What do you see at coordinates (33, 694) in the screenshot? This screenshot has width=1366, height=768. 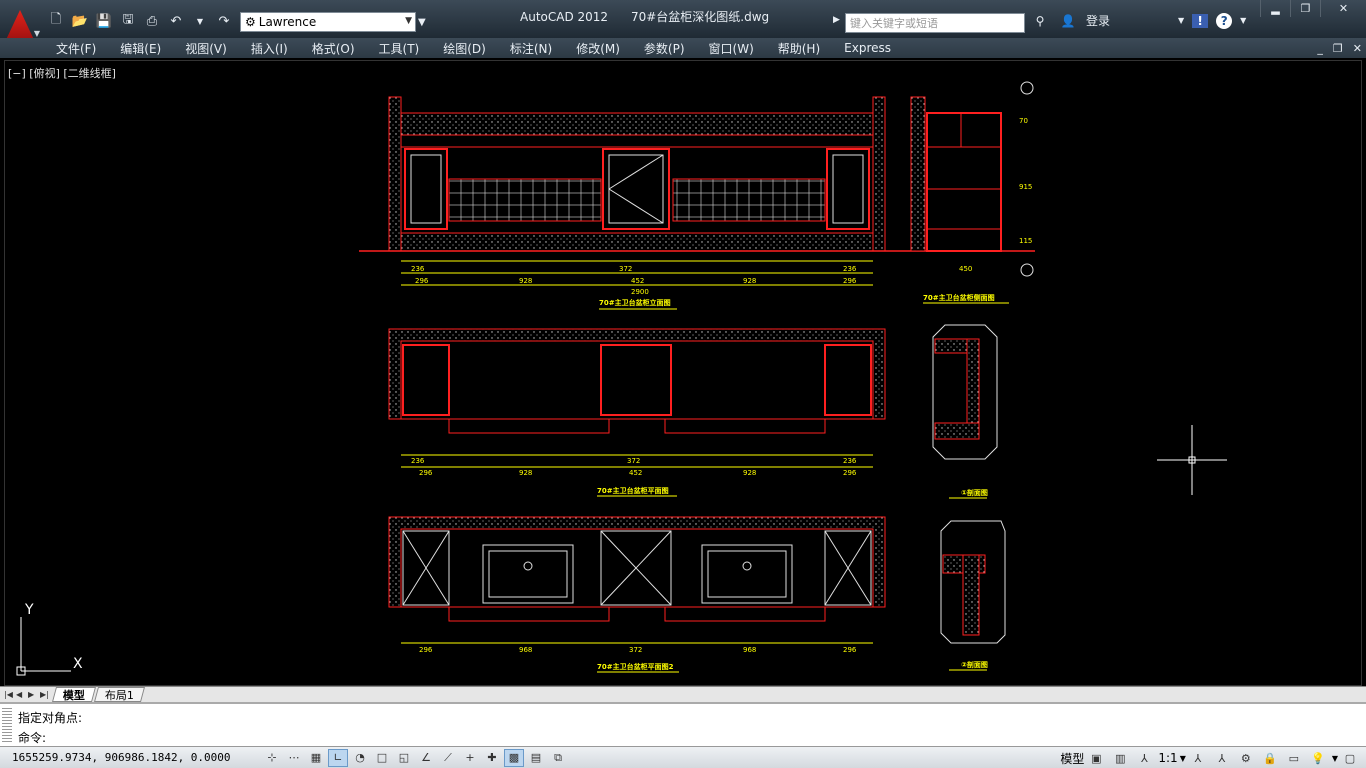 I see `next-tab-icon: ▶` at bounding box center [33, 694].